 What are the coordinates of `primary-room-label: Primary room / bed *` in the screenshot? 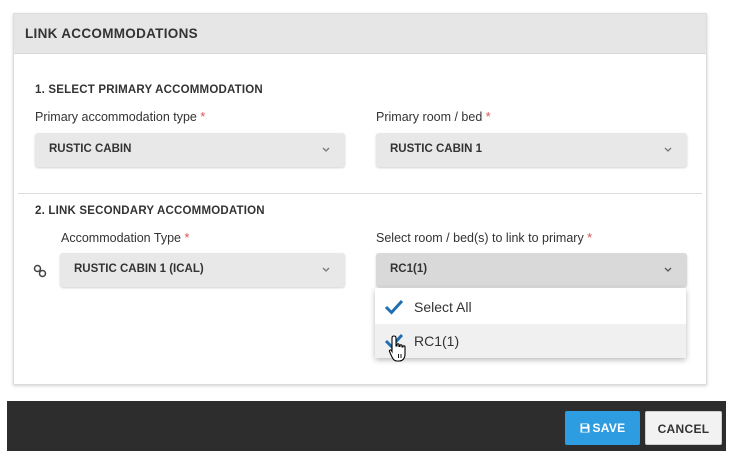 It's located at (433, 117).